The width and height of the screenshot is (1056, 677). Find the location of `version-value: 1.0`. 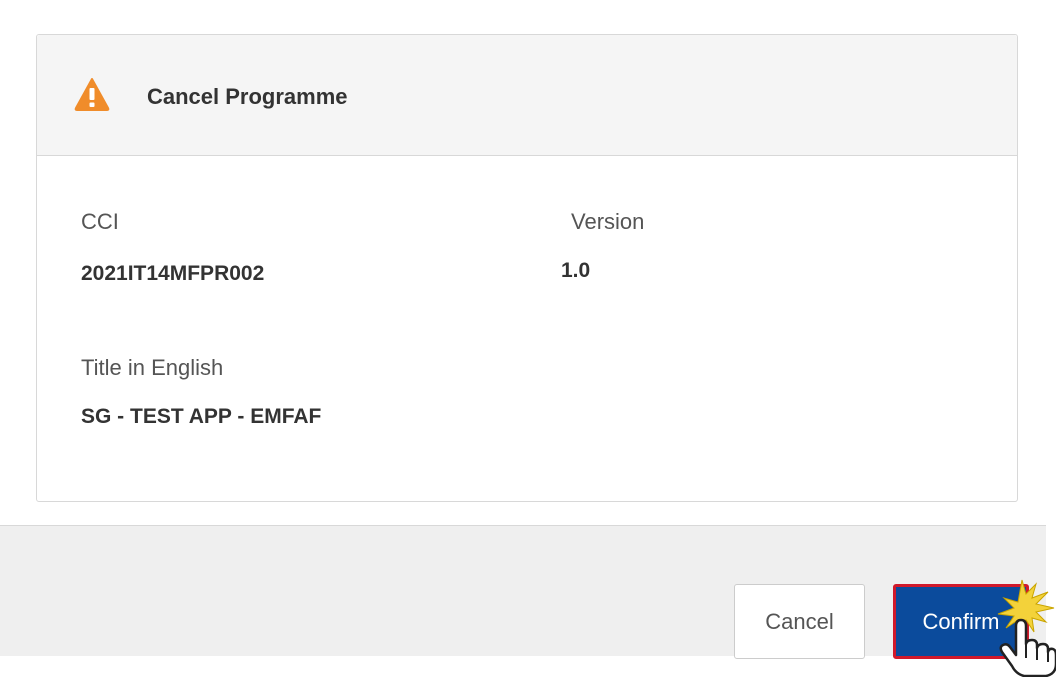

version-value: 1.0 is located at coordinates (576, 270).